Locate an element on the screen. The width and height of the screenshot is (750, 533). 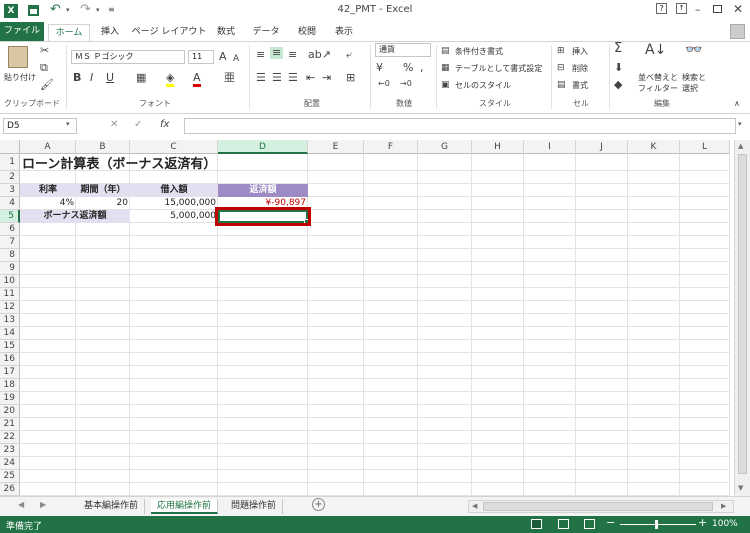
row-header-4: 4 is located at coordinates (10, 203).